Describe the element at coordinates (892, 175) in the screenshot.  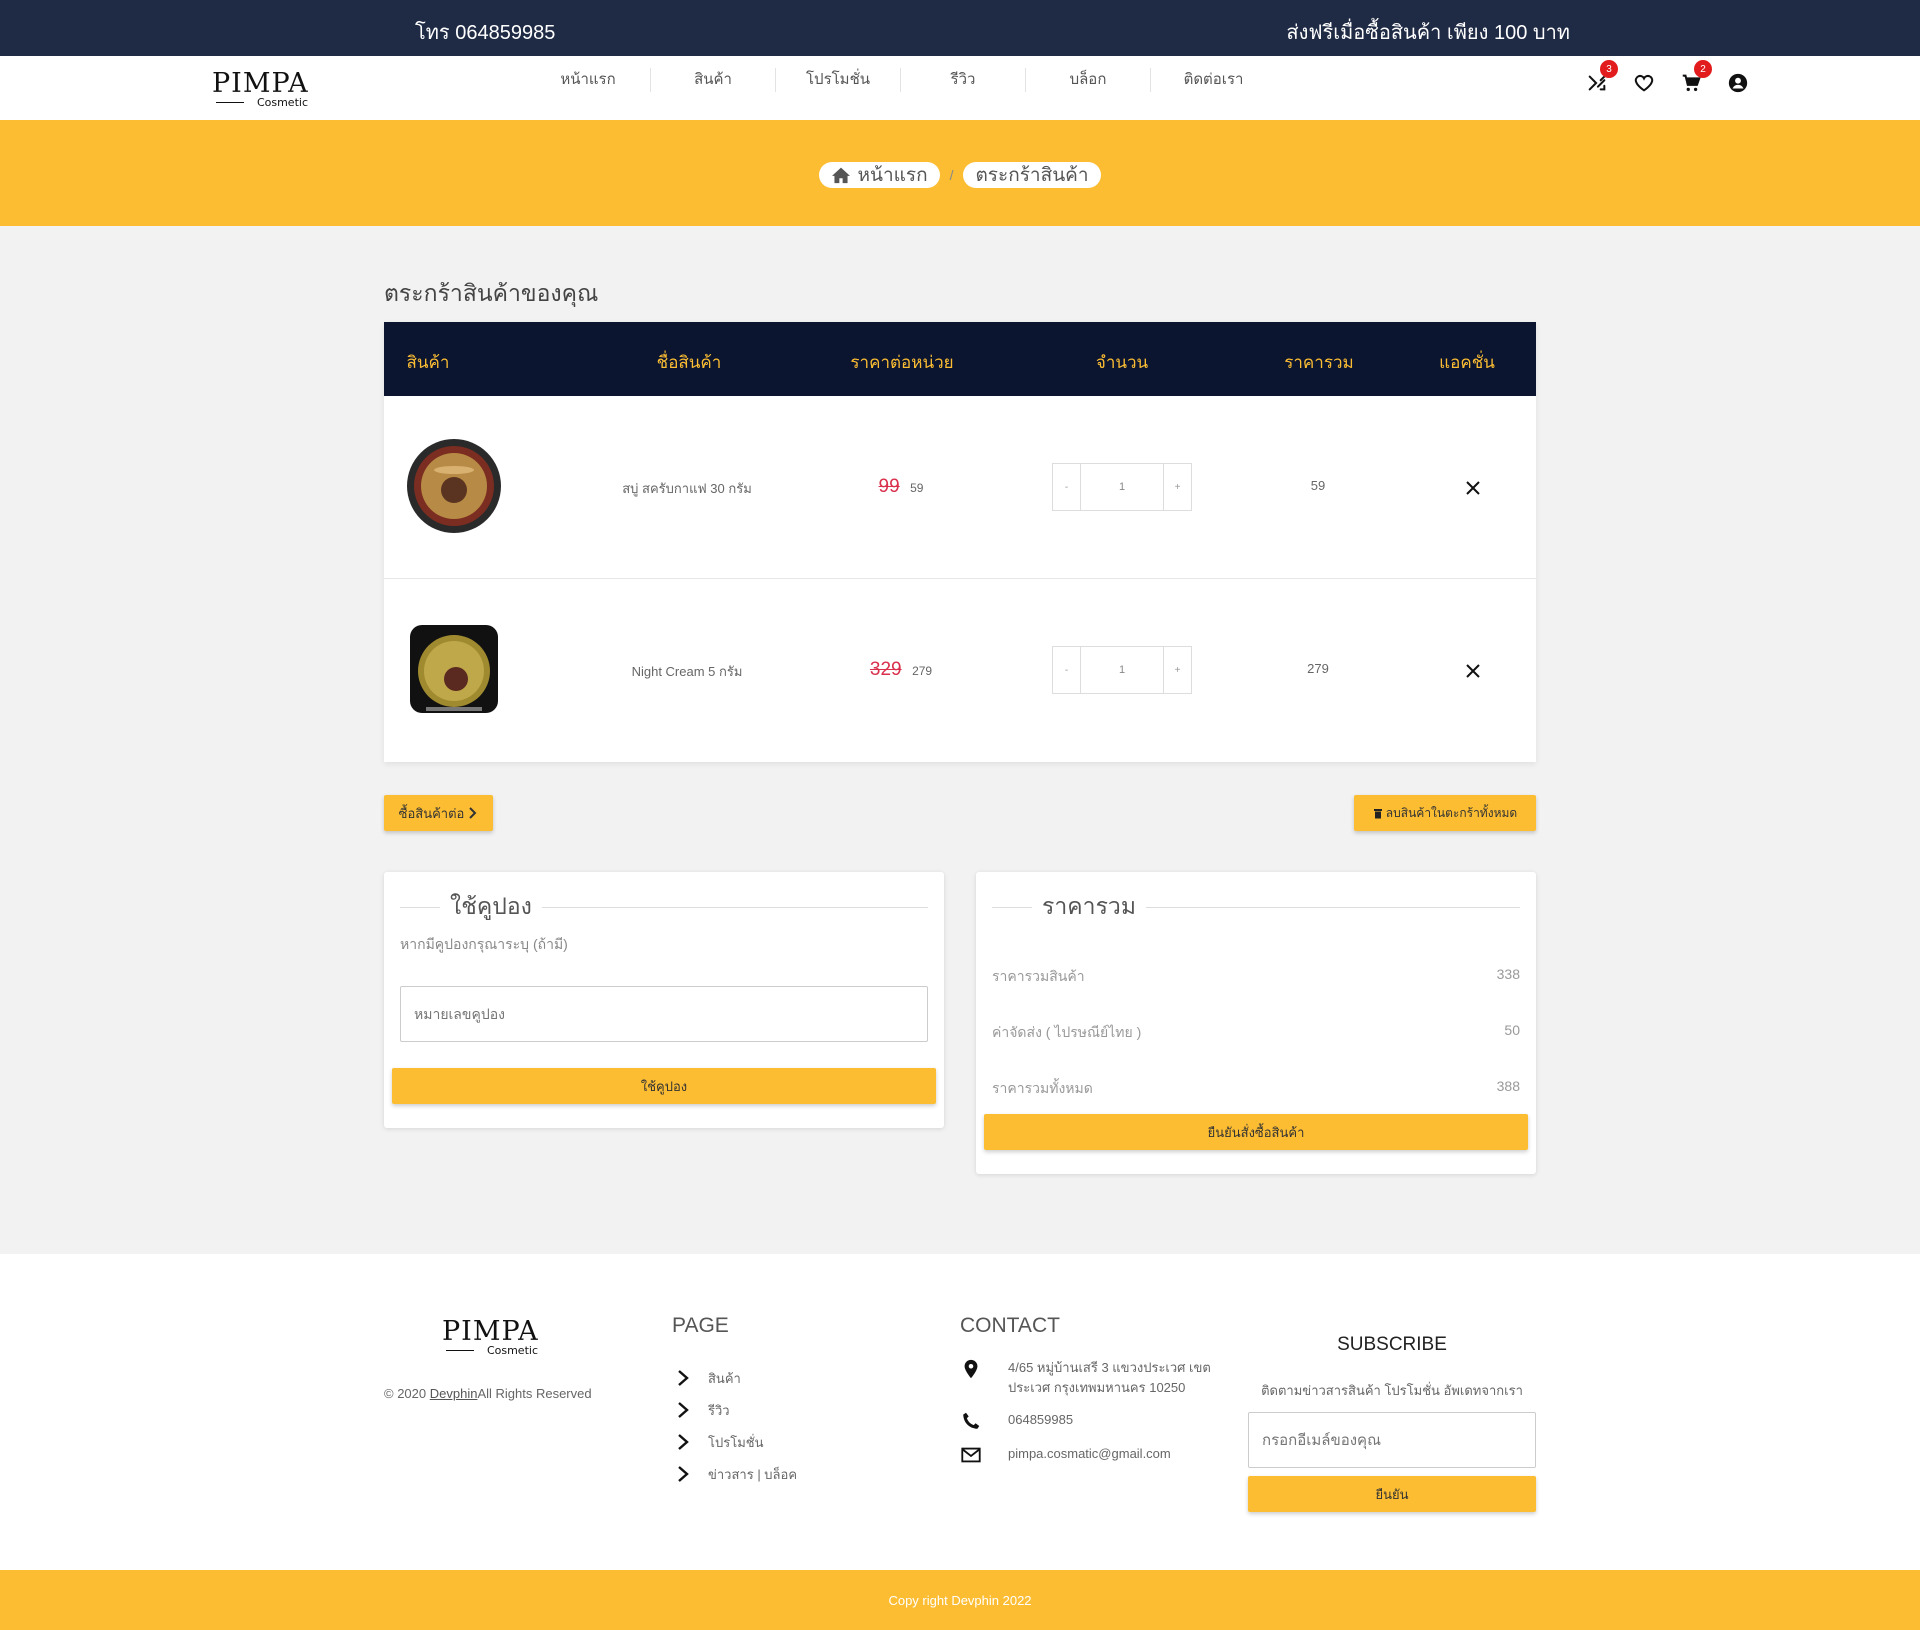
I see `breadcrumb-home-label: หน้าแรก` at that location.